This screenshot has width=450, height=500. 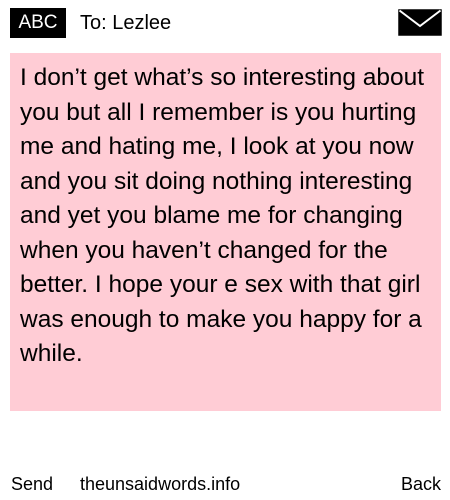 I want to click on recipient-label: To: Lezlee, so click(x=126, y=23).